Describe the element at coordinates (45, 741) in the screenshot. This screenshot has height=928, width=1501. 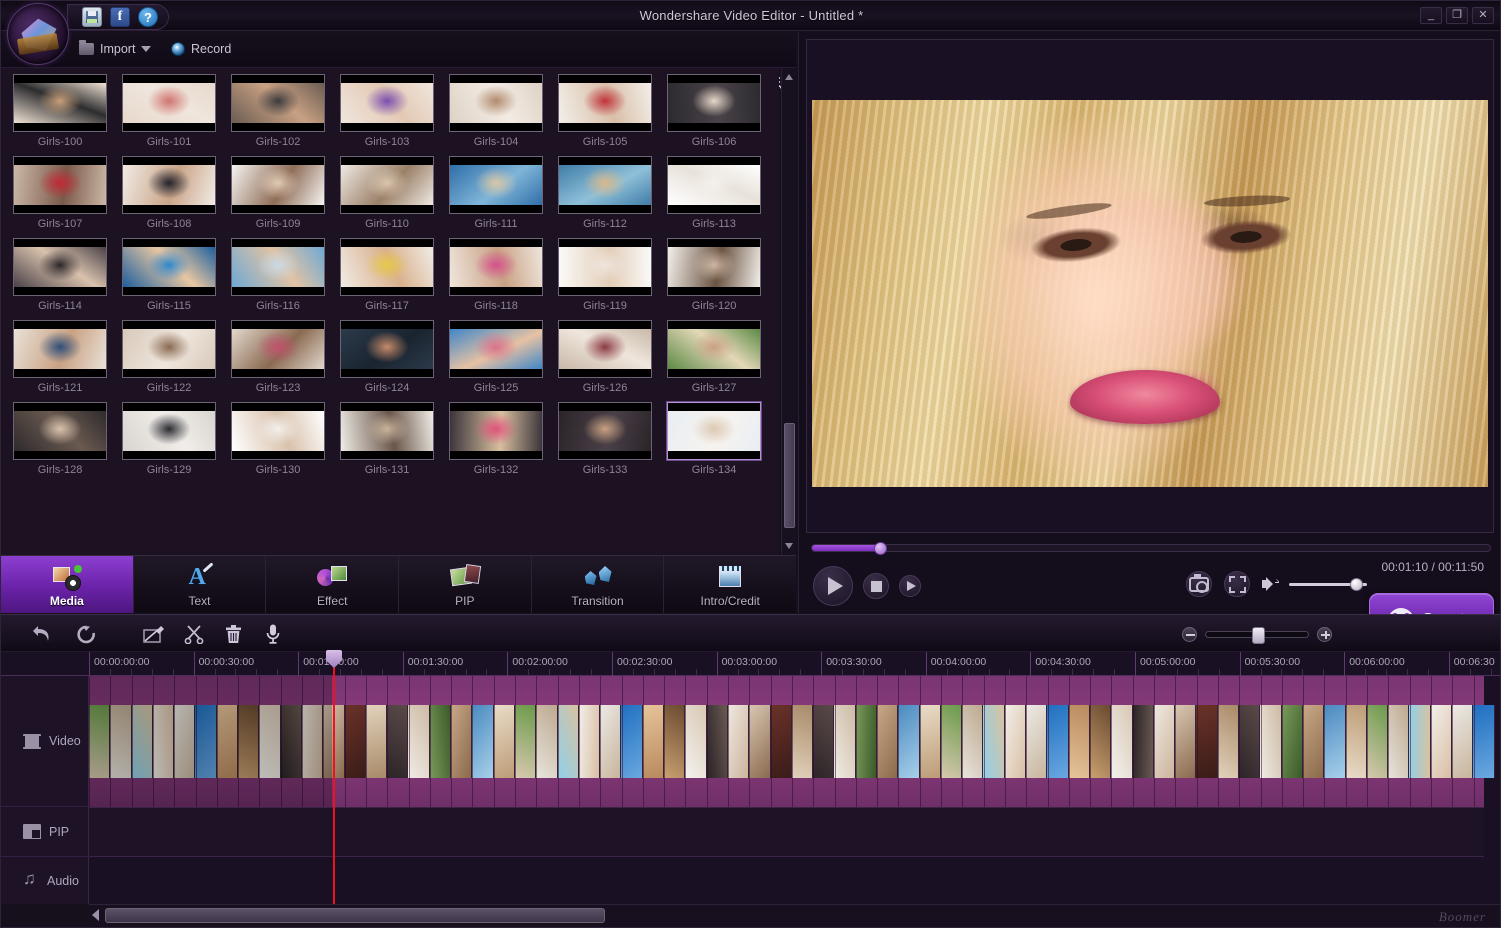
I see `track-label-video: Video` at that location.